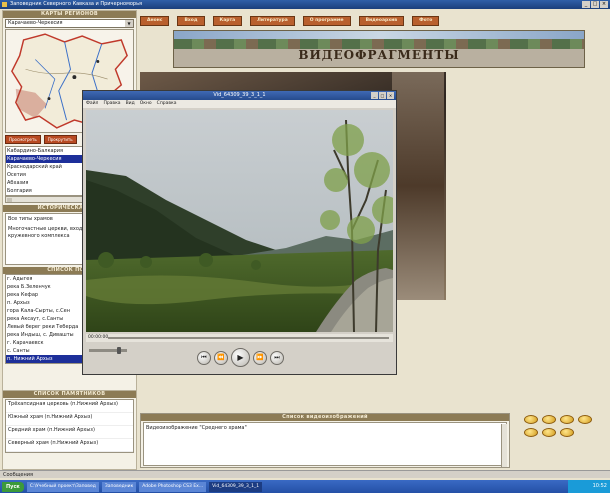 Image resolution: width=610 pixels, height=493 pixels. What do you see at coordinates (305, 474) in the screenshot?
I see `status-bar: Сообщения` at bounding box center [305, 474].